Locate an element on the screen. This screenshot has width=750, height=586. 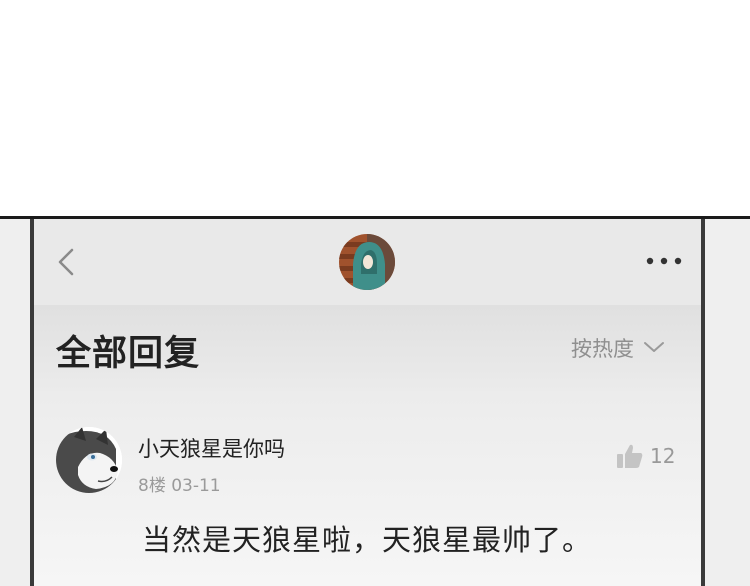
top-nav-bar is located at coordinates (367, 262).